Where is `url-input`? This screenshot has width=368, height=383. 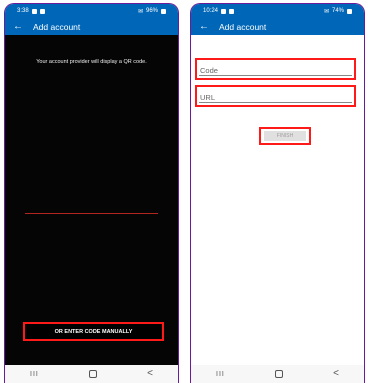 url-input is located at coordinates (275, 97).